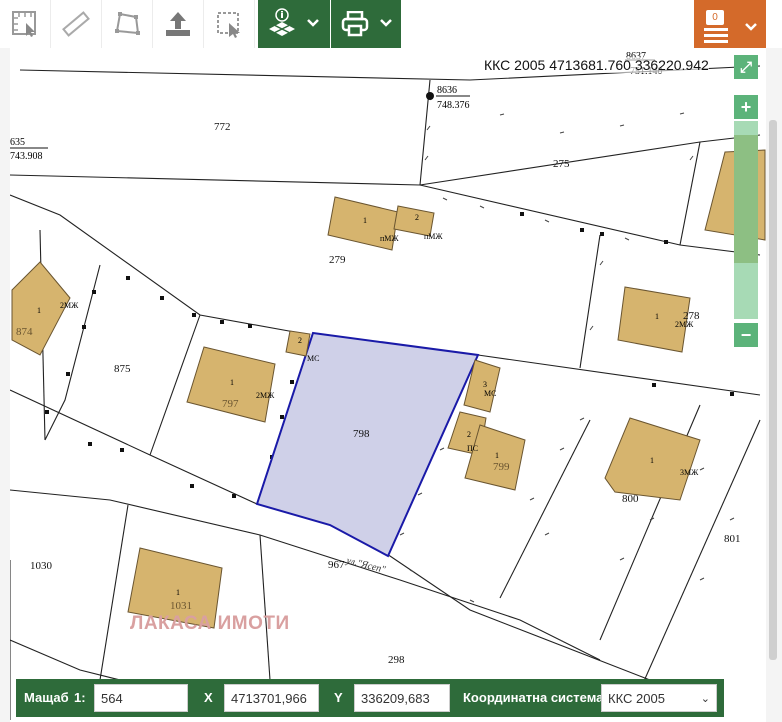  Describe the element at coordinates (46, 697) in the screenshot. I see `scale-label: Мащаб` at that location.